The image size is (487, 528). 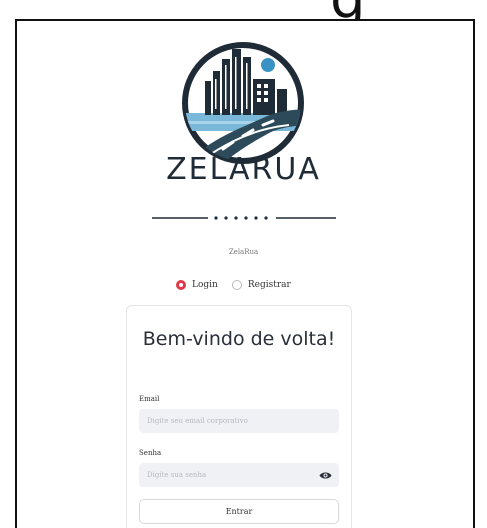 I want to click on password-label: Senha, so click(x=150, y=453).